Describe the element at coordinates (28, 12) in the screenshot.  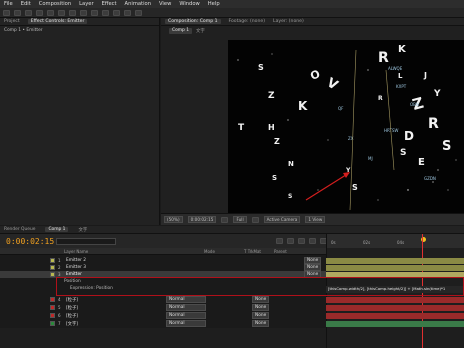
I see `zoom-tool-icon` at that location.